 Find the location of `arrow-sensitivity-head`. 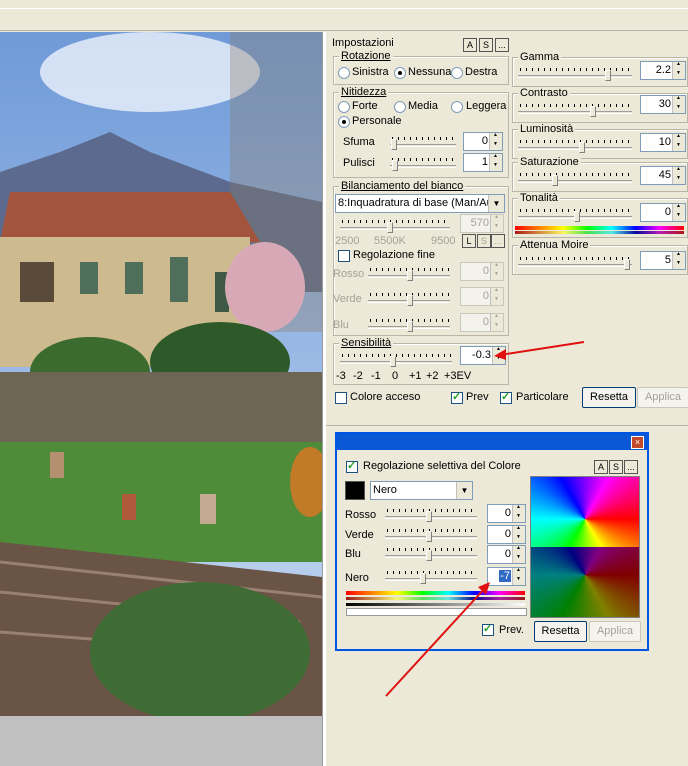

arrow-sensitivity-head is located at coordinates (500, 354).